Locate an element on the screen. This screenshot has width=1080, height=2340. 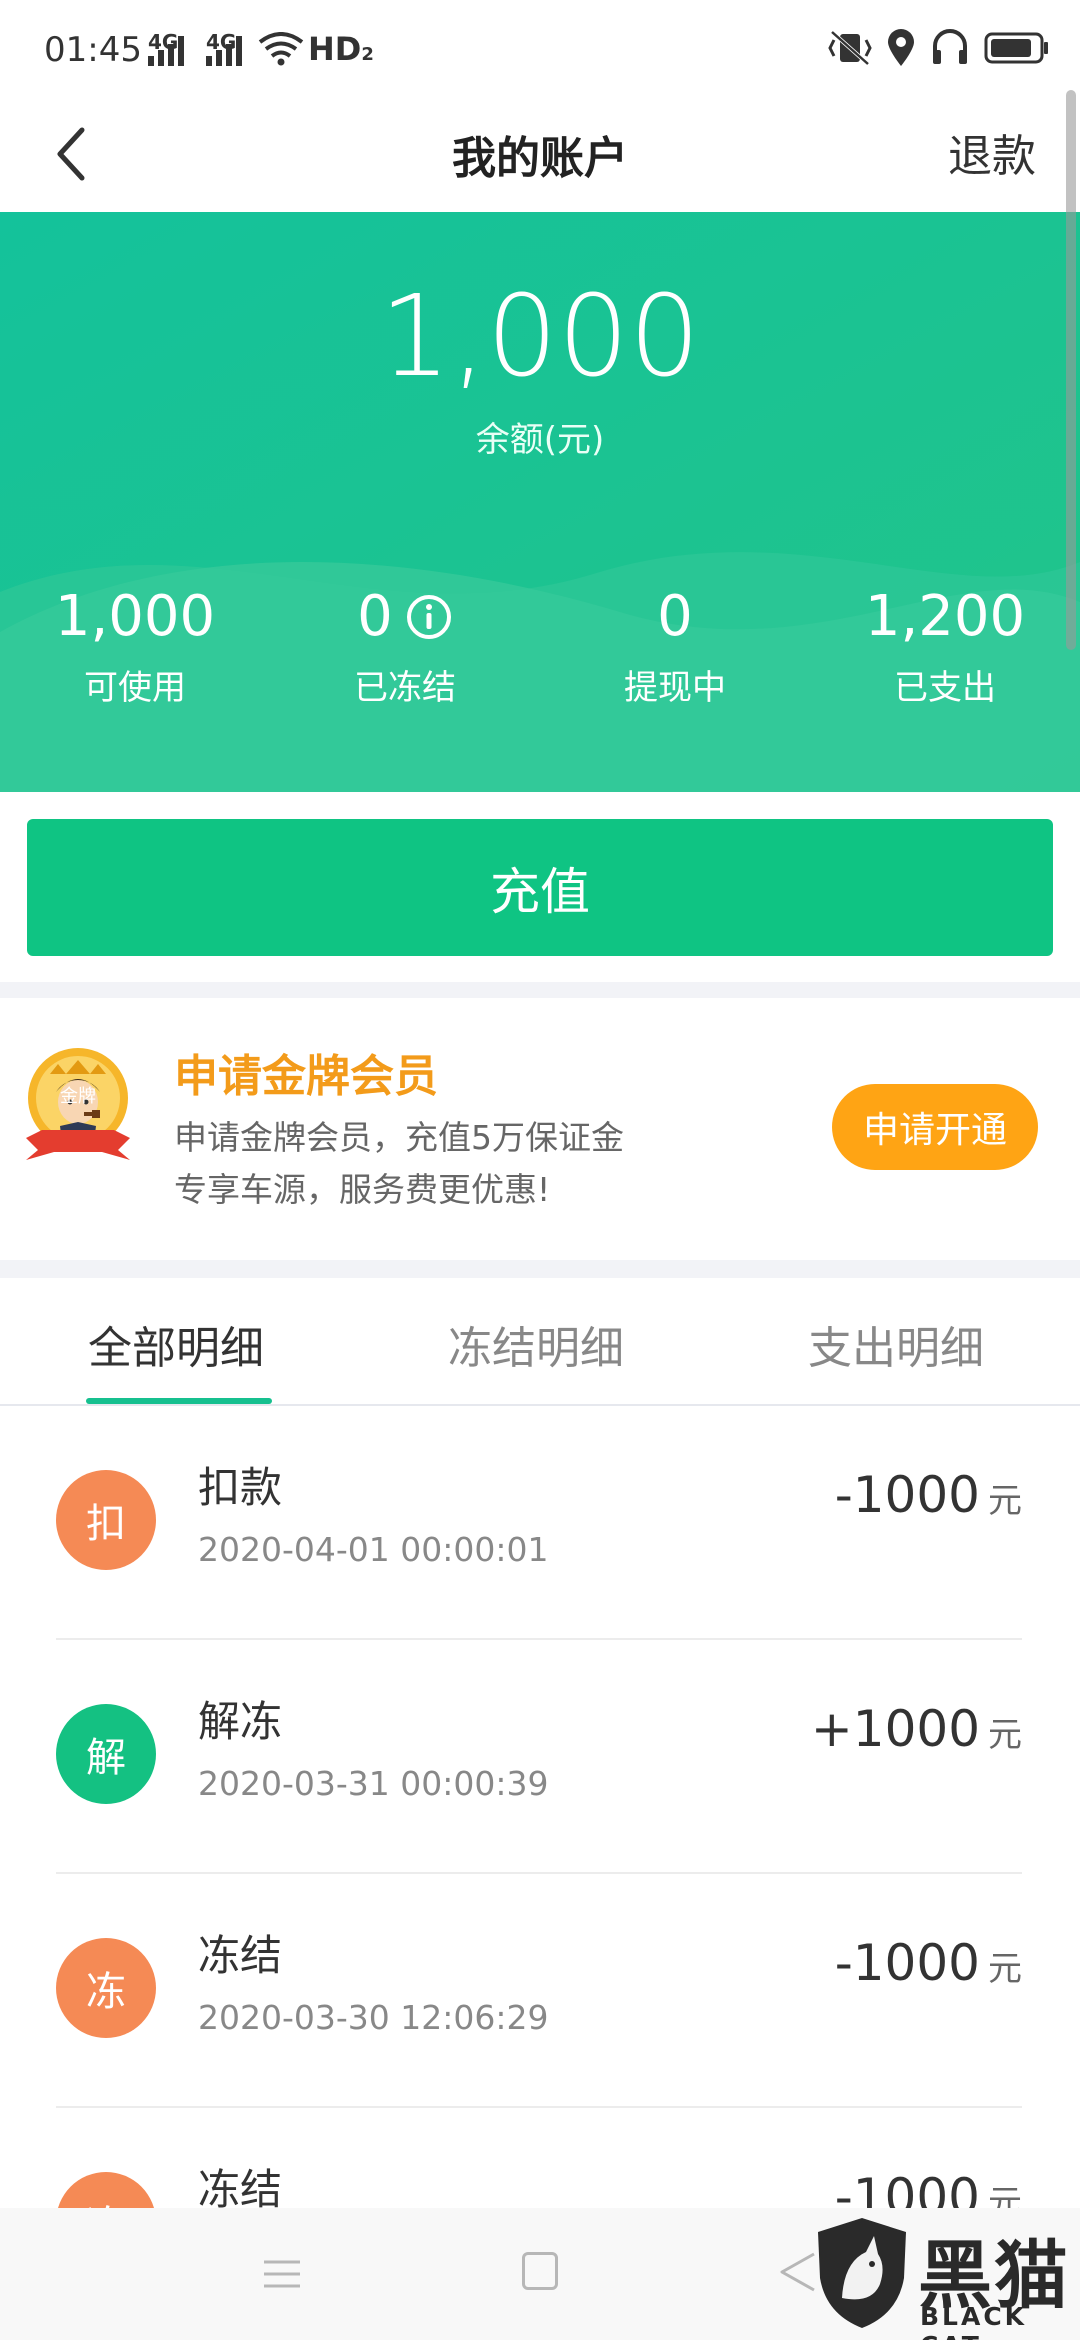
battery-icon is located at coordinates (1016, 48).